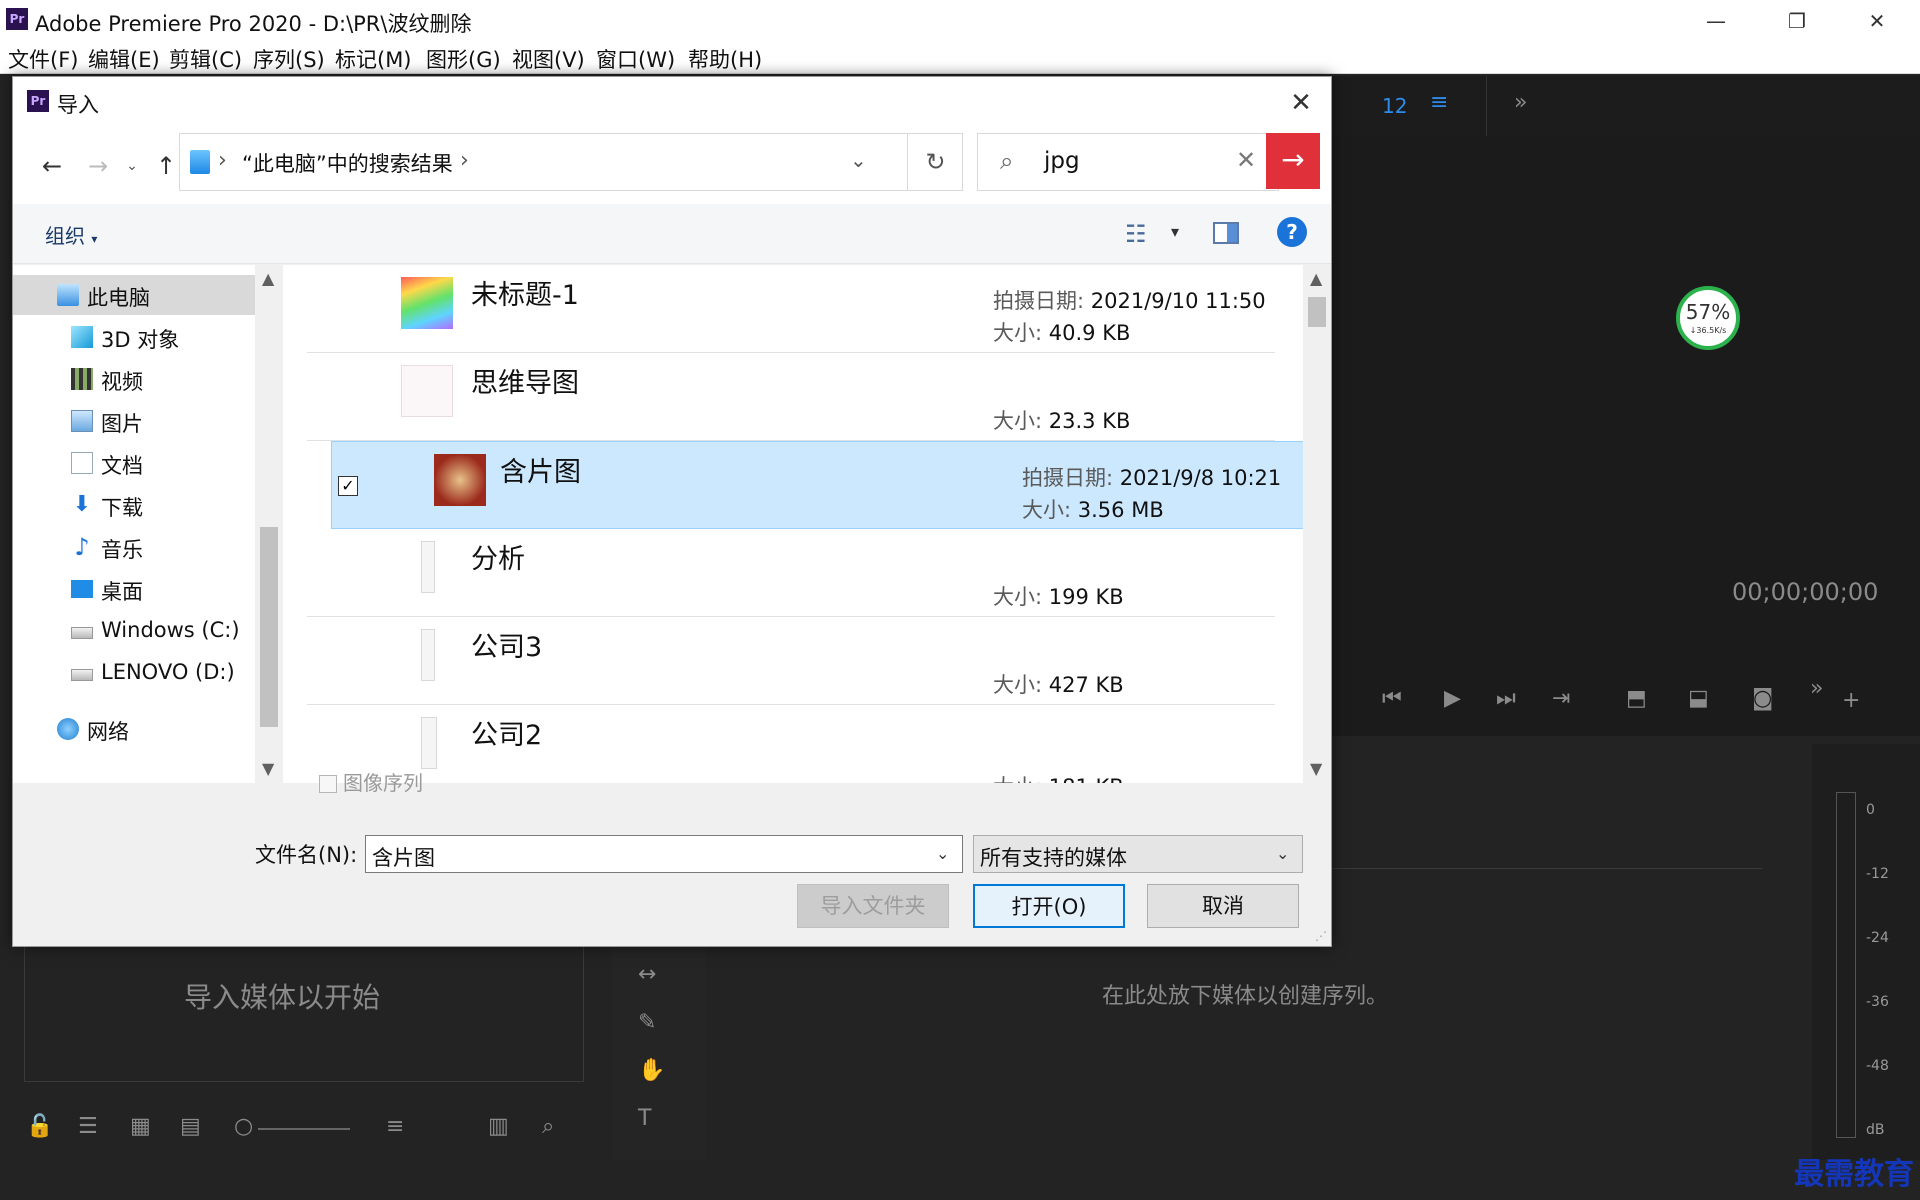  Describe the element at coordinates (1293, 161) in the screenshot. I see `search-go-arrow-icon: →` at that location.